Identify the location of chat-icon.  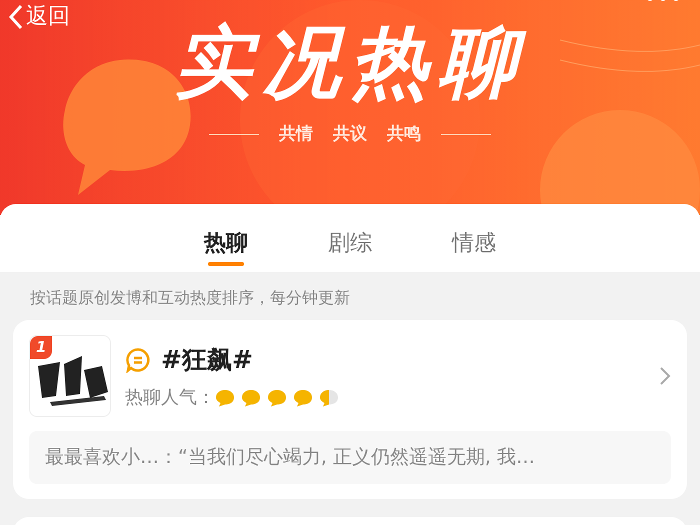
(138, 359).